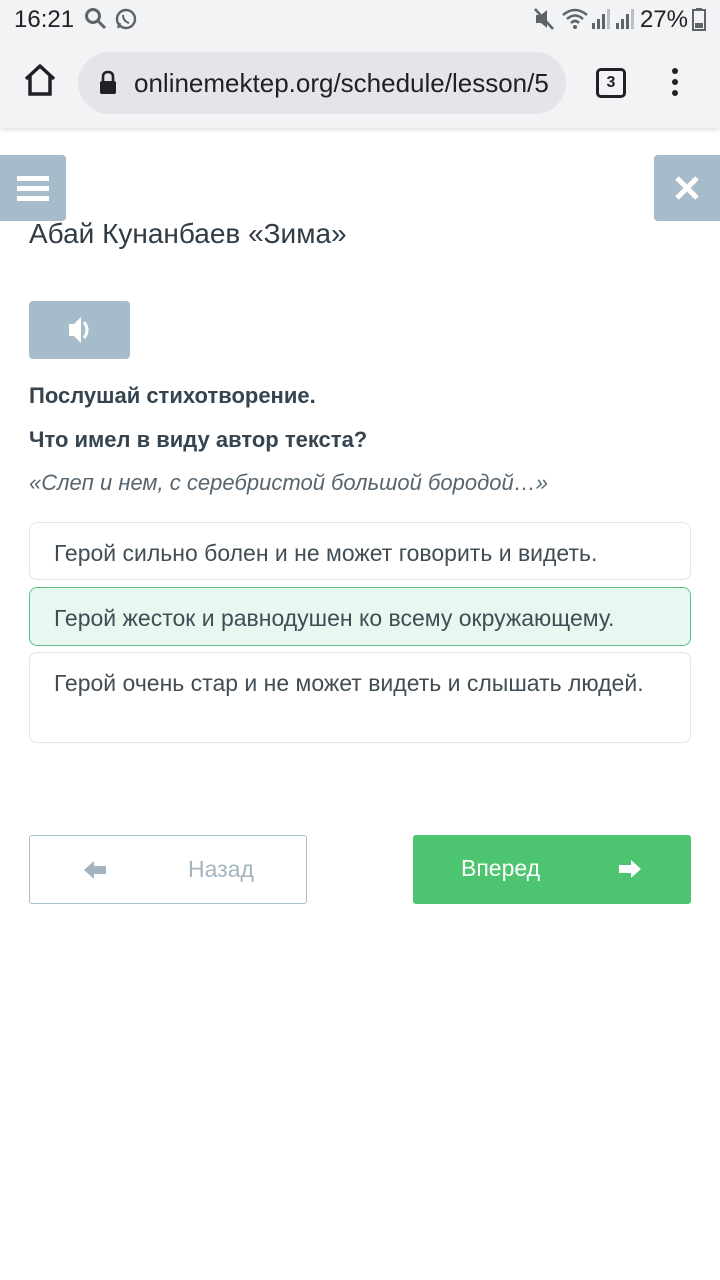 The image size is (720, 1280). I want to click on close-icon, so click(687, 188).